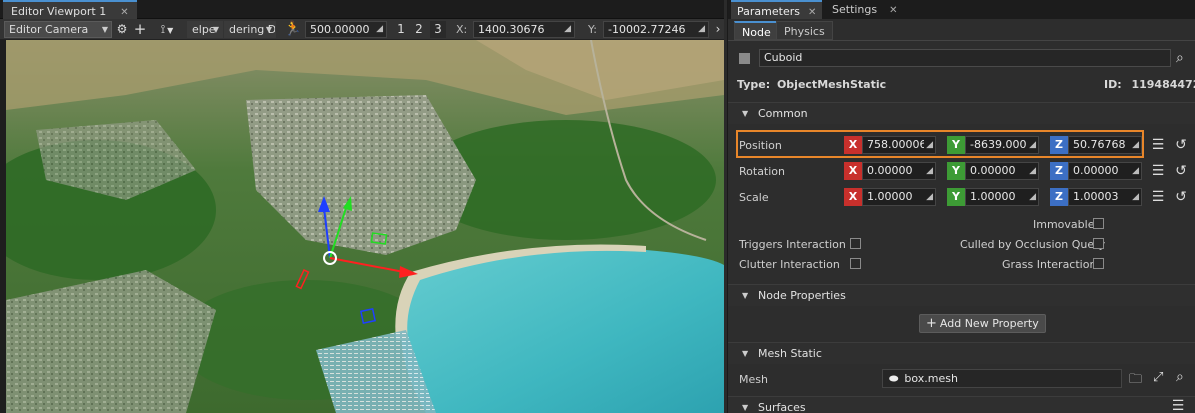  What do you see at coordinates (792, 244) in the screenshot?
I see `triggers-interaction-label: Triggers Interaction` at bounding box center [792, 244].